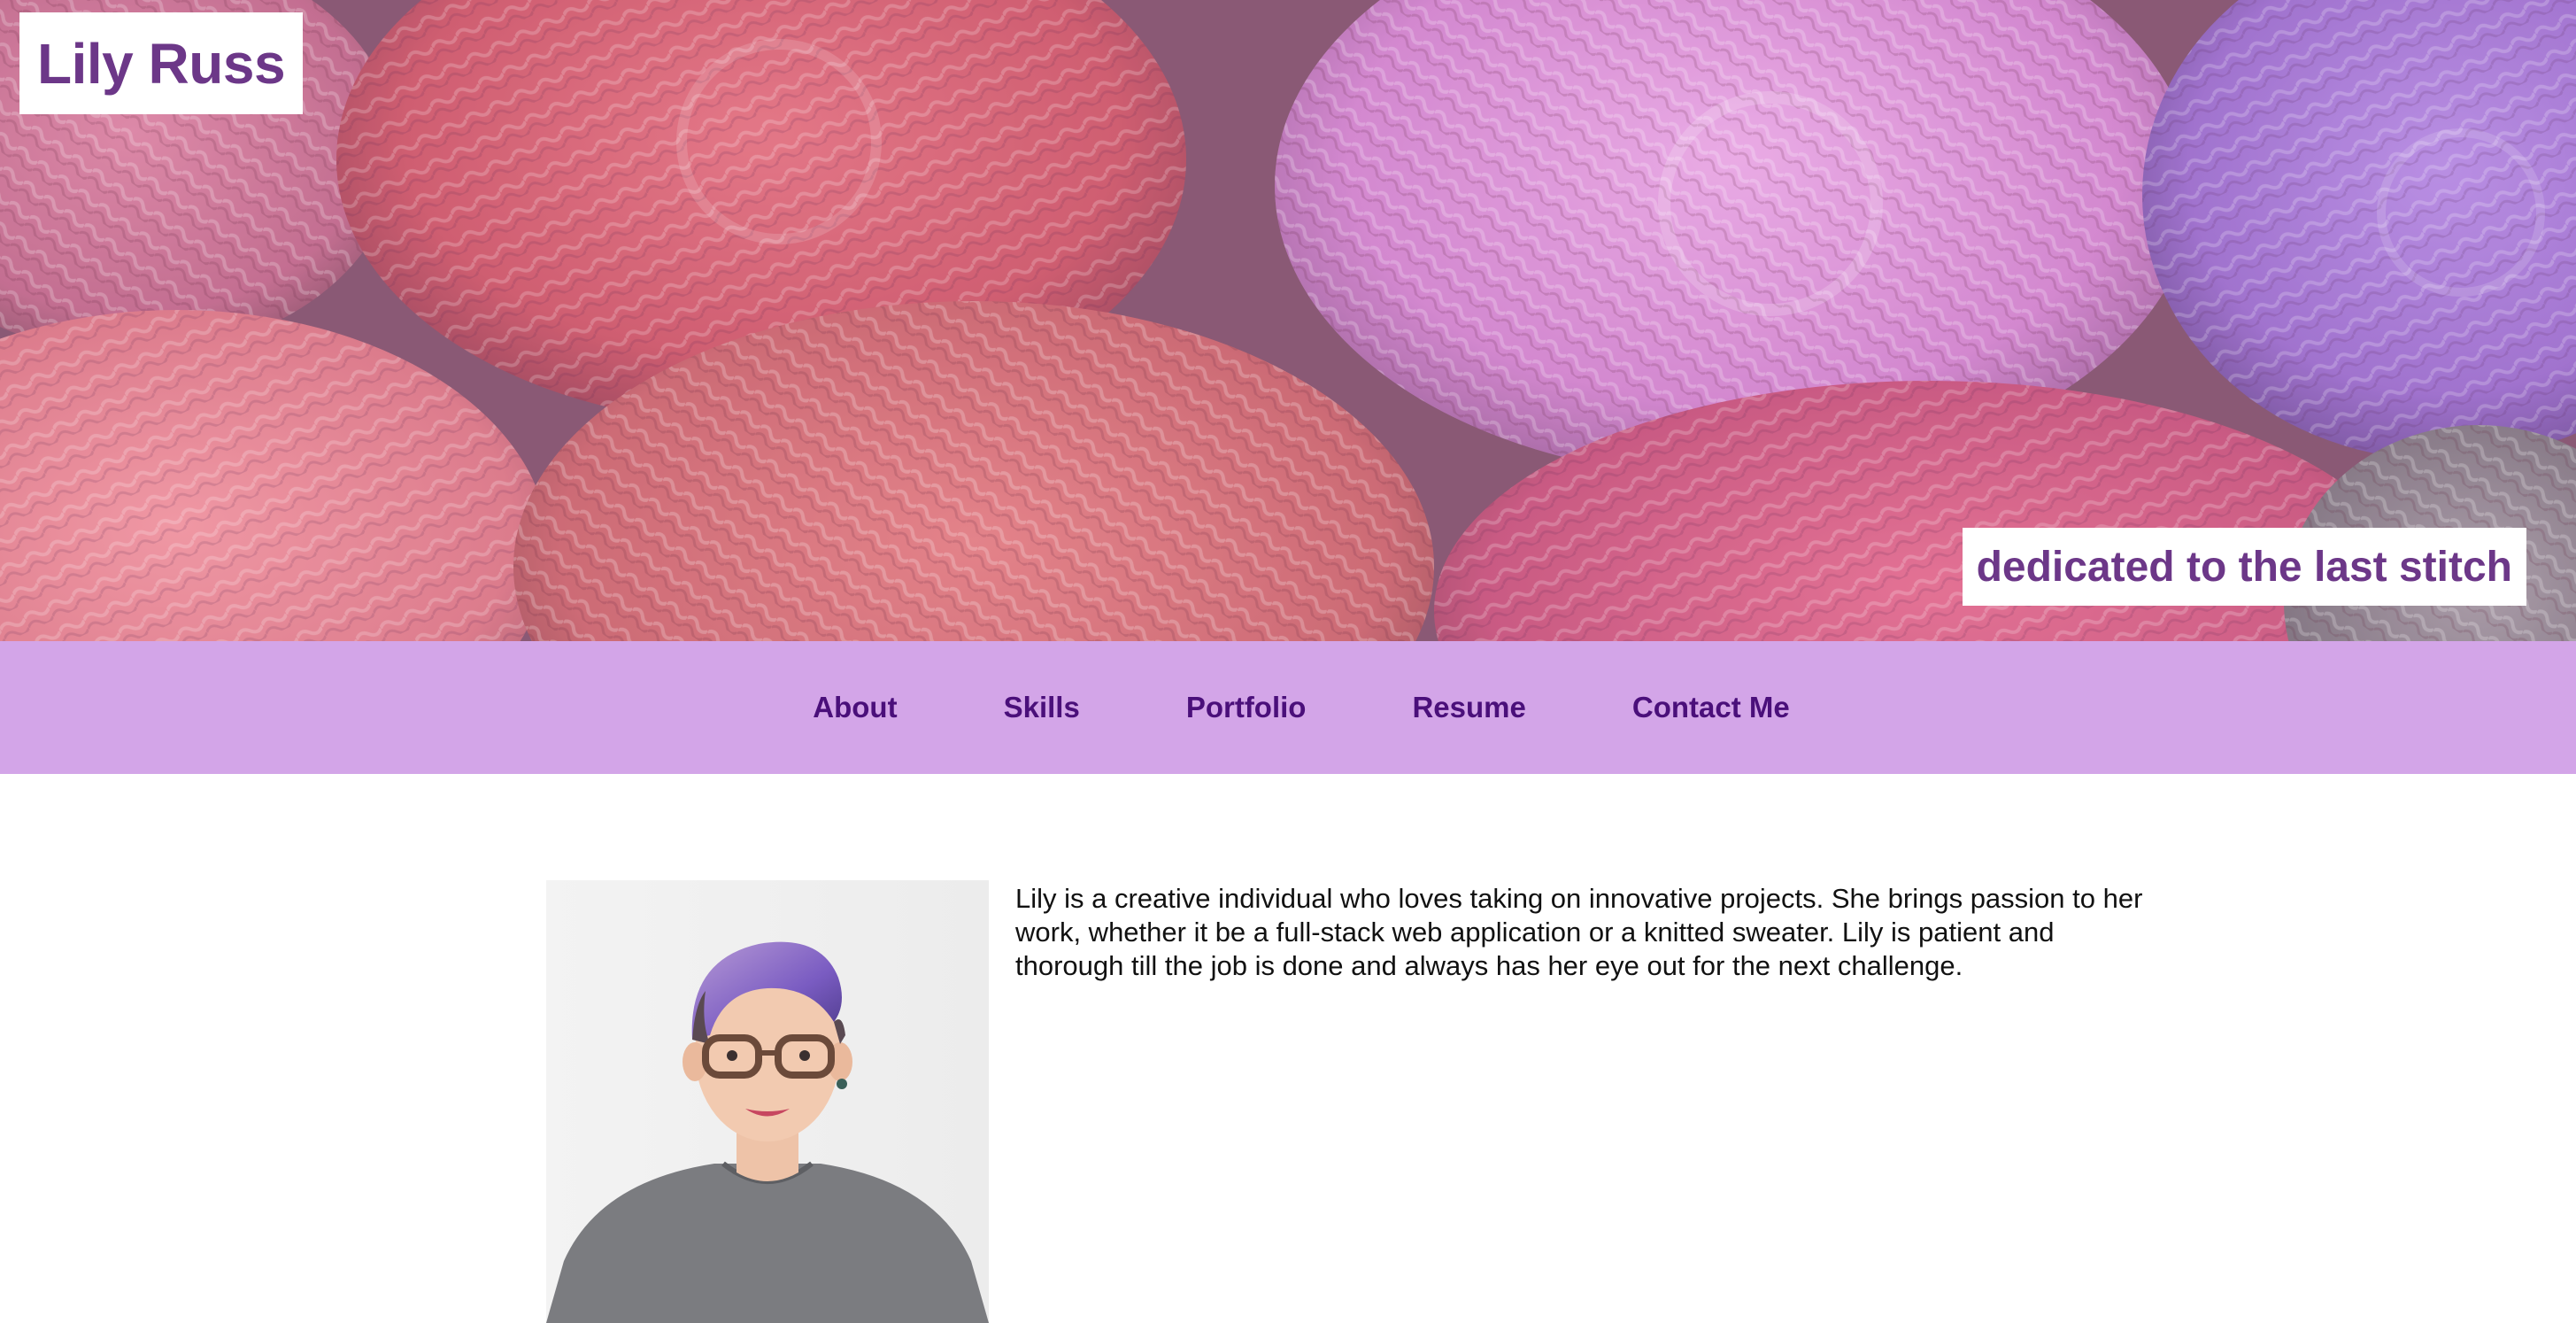 Image resolution: width=2576 pixels, height=1323 pixels. What do you see at coordinates (1042, 707) in the screenshot?
I see `nav-link-skills: Skills` at bounding box center [1042, 707].